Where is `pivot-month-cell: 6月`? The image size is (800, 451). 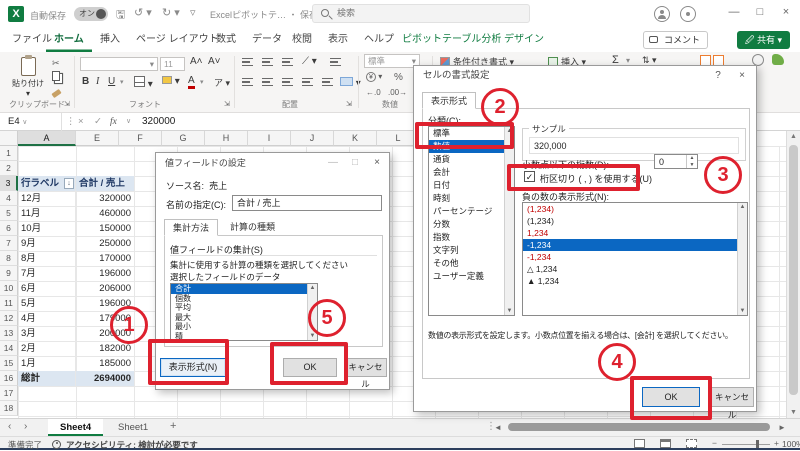 pivot-month-cell: 6月 is located at coordinates (47, 288).